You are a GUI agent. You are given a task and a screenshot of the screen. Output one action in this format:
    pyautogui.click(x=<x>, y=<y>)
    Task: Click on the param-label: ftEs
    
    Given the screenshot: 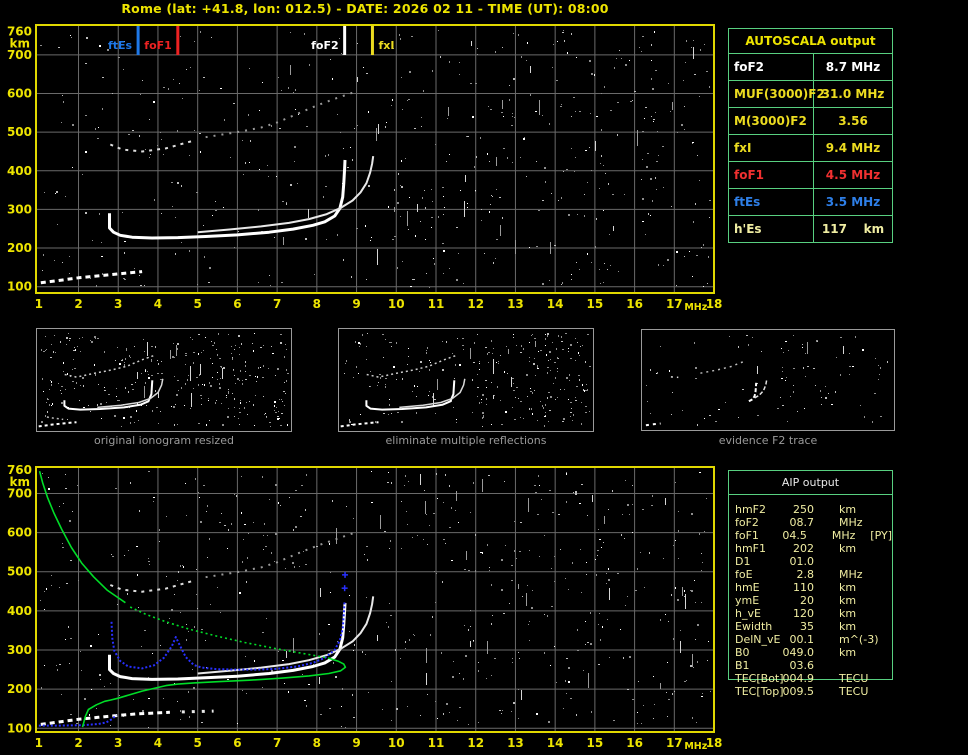 What is the action you would take?
    pyautogui.click(x=771, y=202)
    